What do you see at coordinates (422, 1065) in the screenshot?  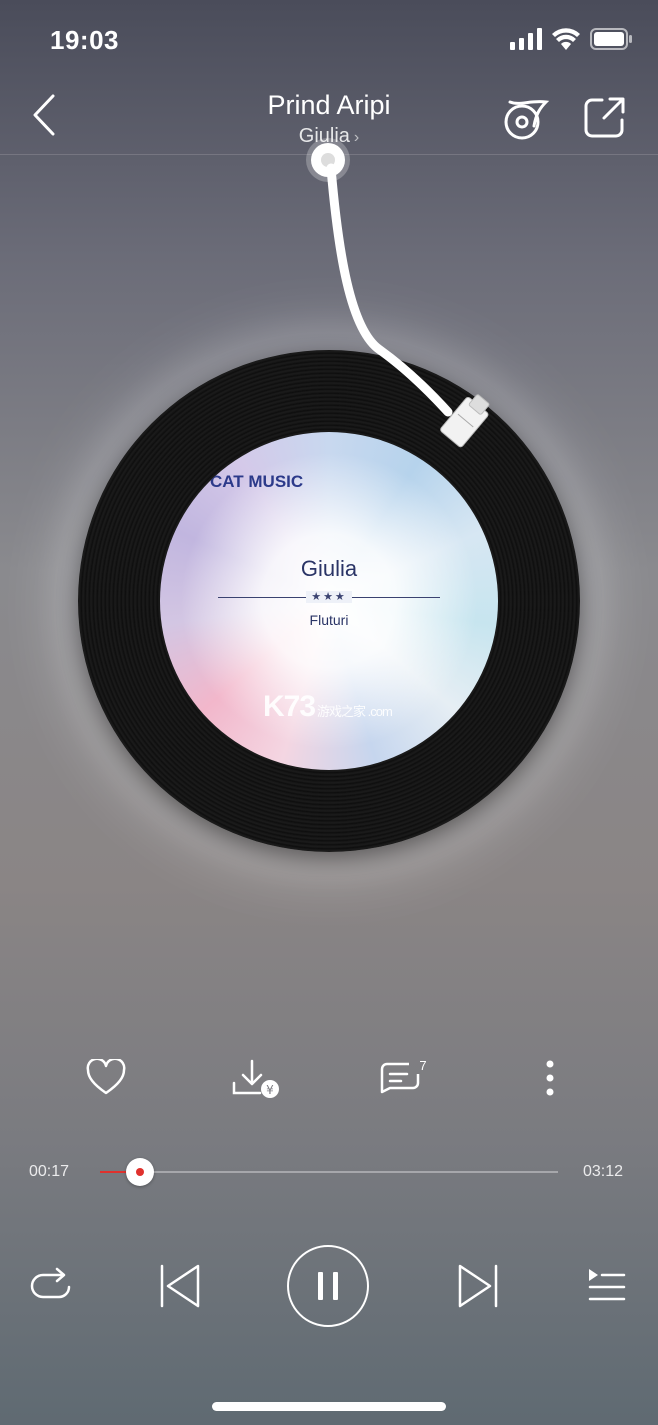 I see `comment-count: 7` at bounding box center [422, 1065].